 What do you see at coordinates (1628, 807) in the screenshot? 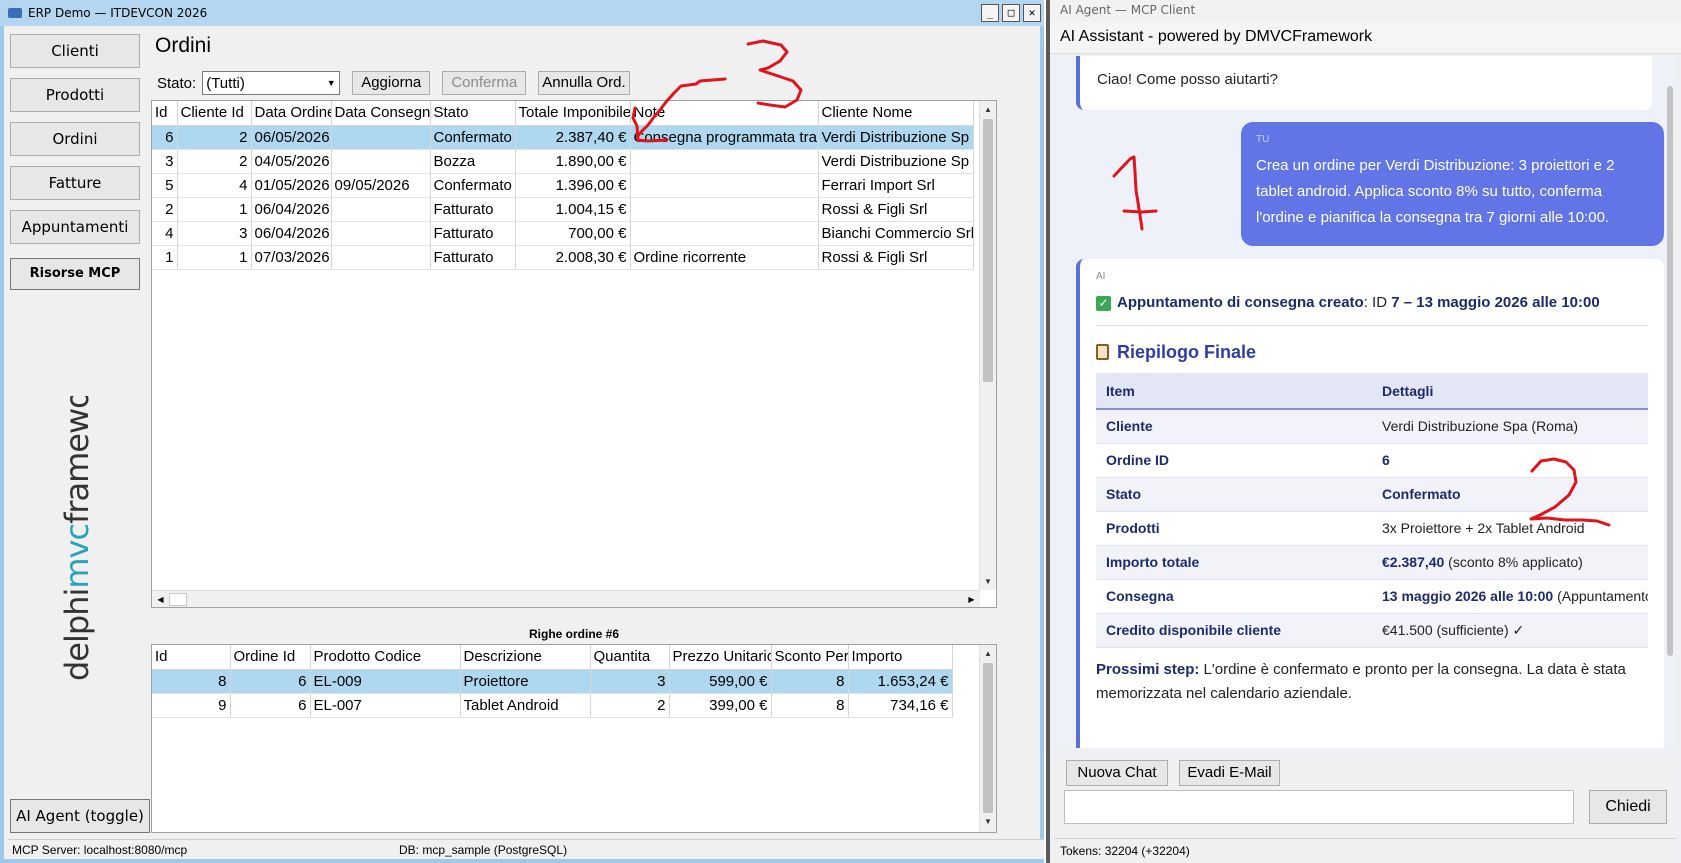
I see `chiedi-button: Chiedi` at bounding box center [1628, 807].